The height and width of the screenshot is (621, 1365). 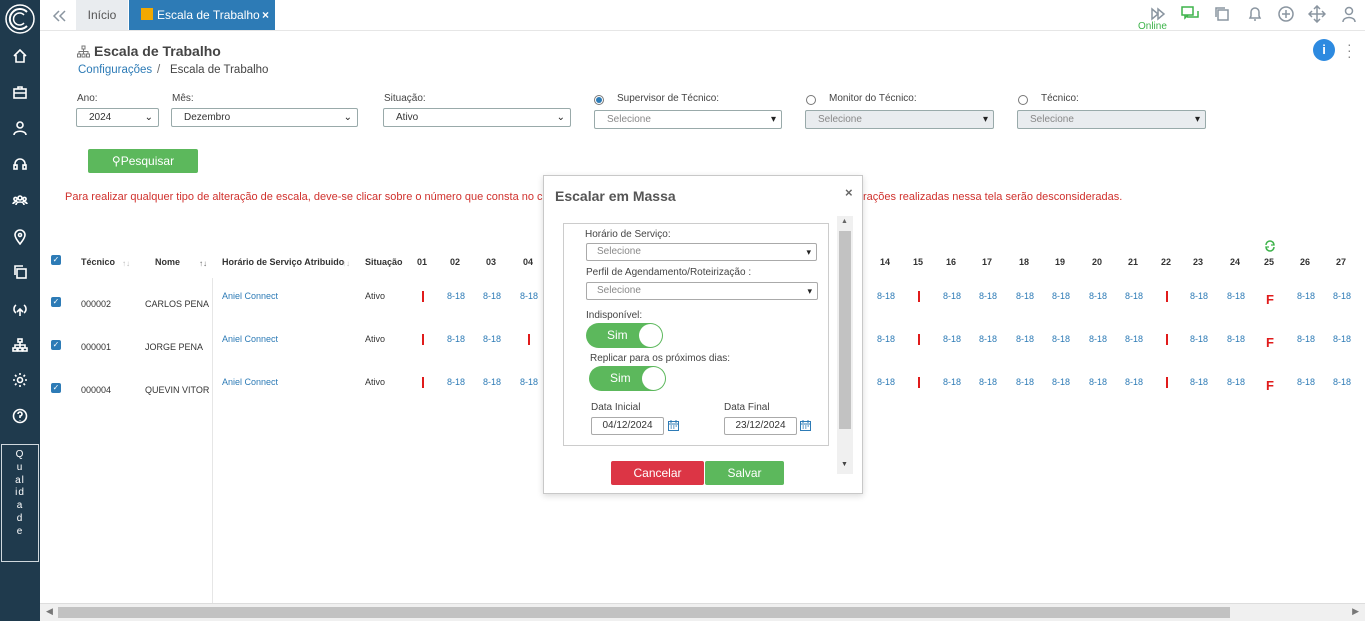 What do you see at coordinates (1255, 14) in the screenshot?
I see `bell-icon` at bounding box center [1255, 14].